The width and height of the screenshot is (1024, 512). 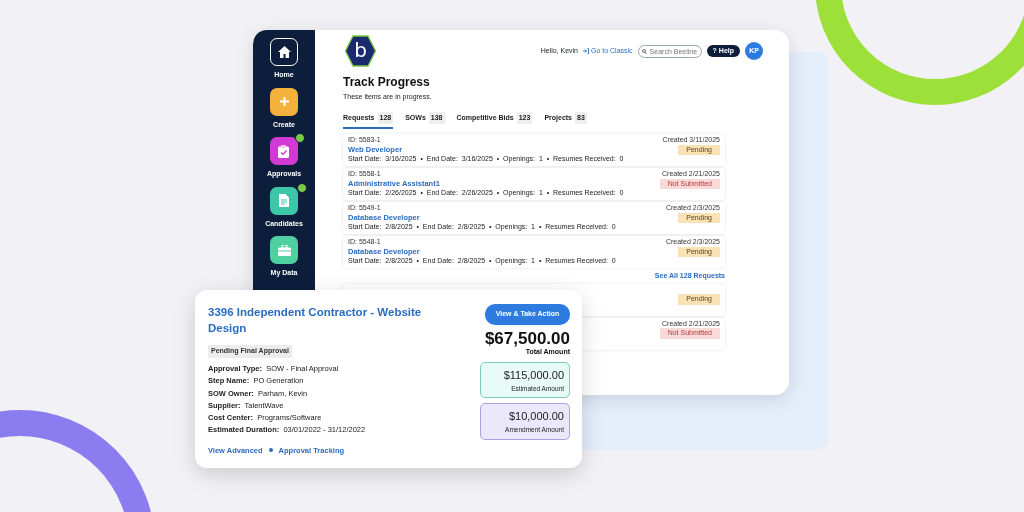 What do you see at coordinates (284, 52) in the screenshot?
I see `home-icon` at bounding box center [284, 52].